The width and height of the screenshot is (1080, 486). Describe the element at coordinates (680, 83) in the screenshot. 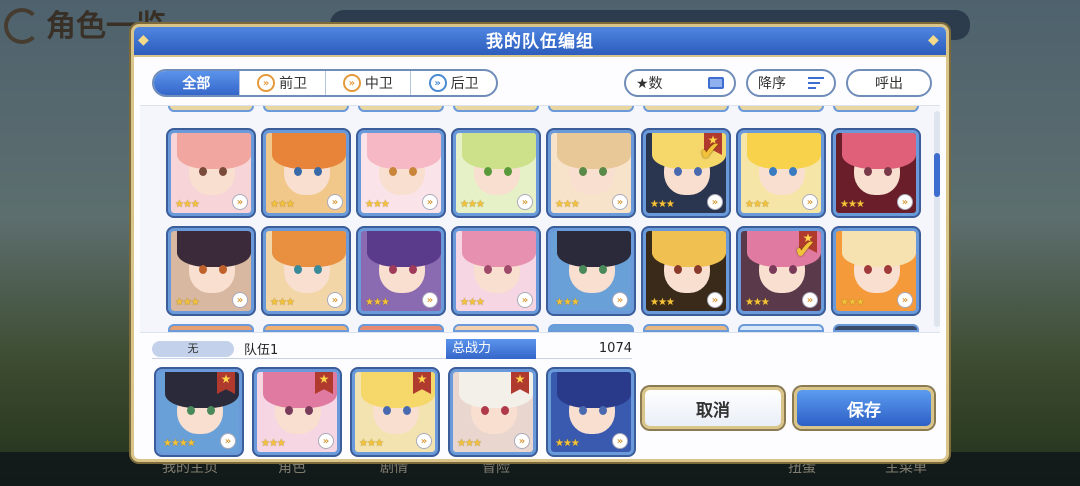

I see `sort-field-button: ★数` at that location.